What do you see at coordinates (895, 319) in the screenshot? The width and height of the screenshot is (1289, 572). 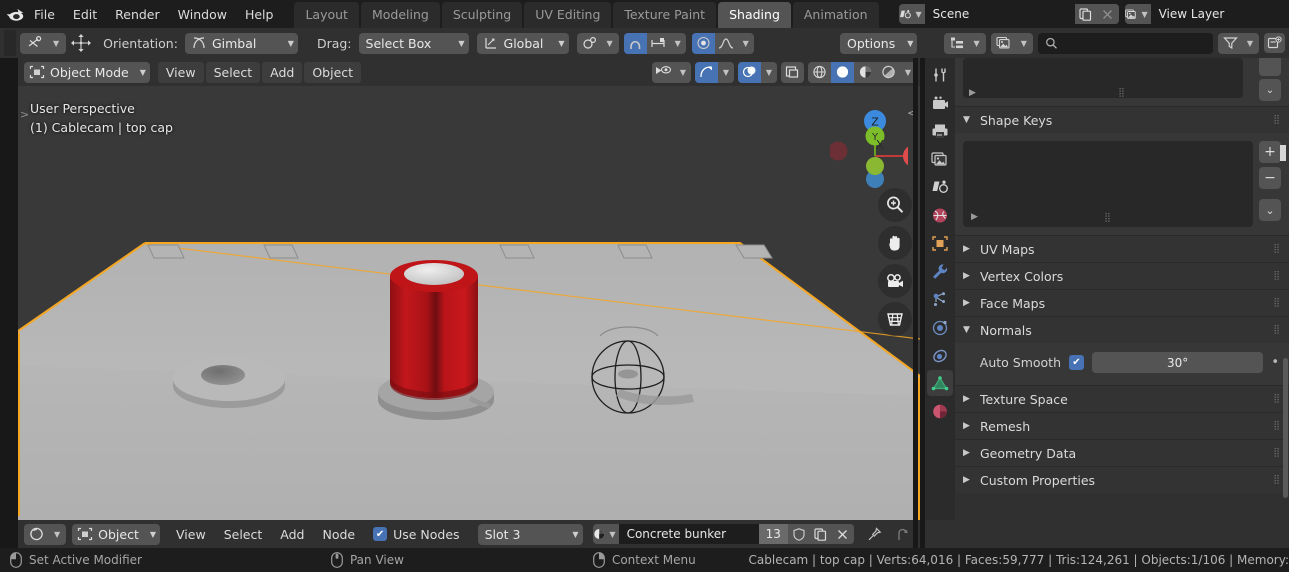 I see `toggle-orthographic-button` at bounding box center [895, 319].